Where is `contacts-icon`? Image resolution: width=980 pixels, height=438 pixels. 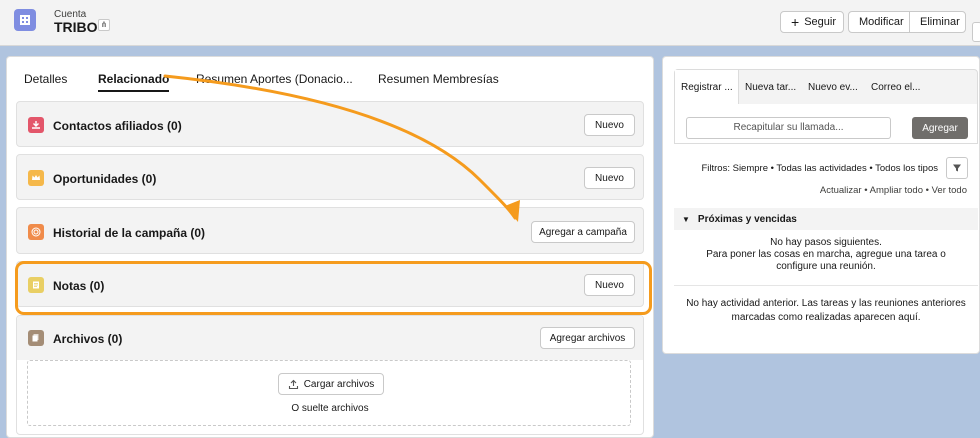 contacts-icon is located at coordinates (36, 125).